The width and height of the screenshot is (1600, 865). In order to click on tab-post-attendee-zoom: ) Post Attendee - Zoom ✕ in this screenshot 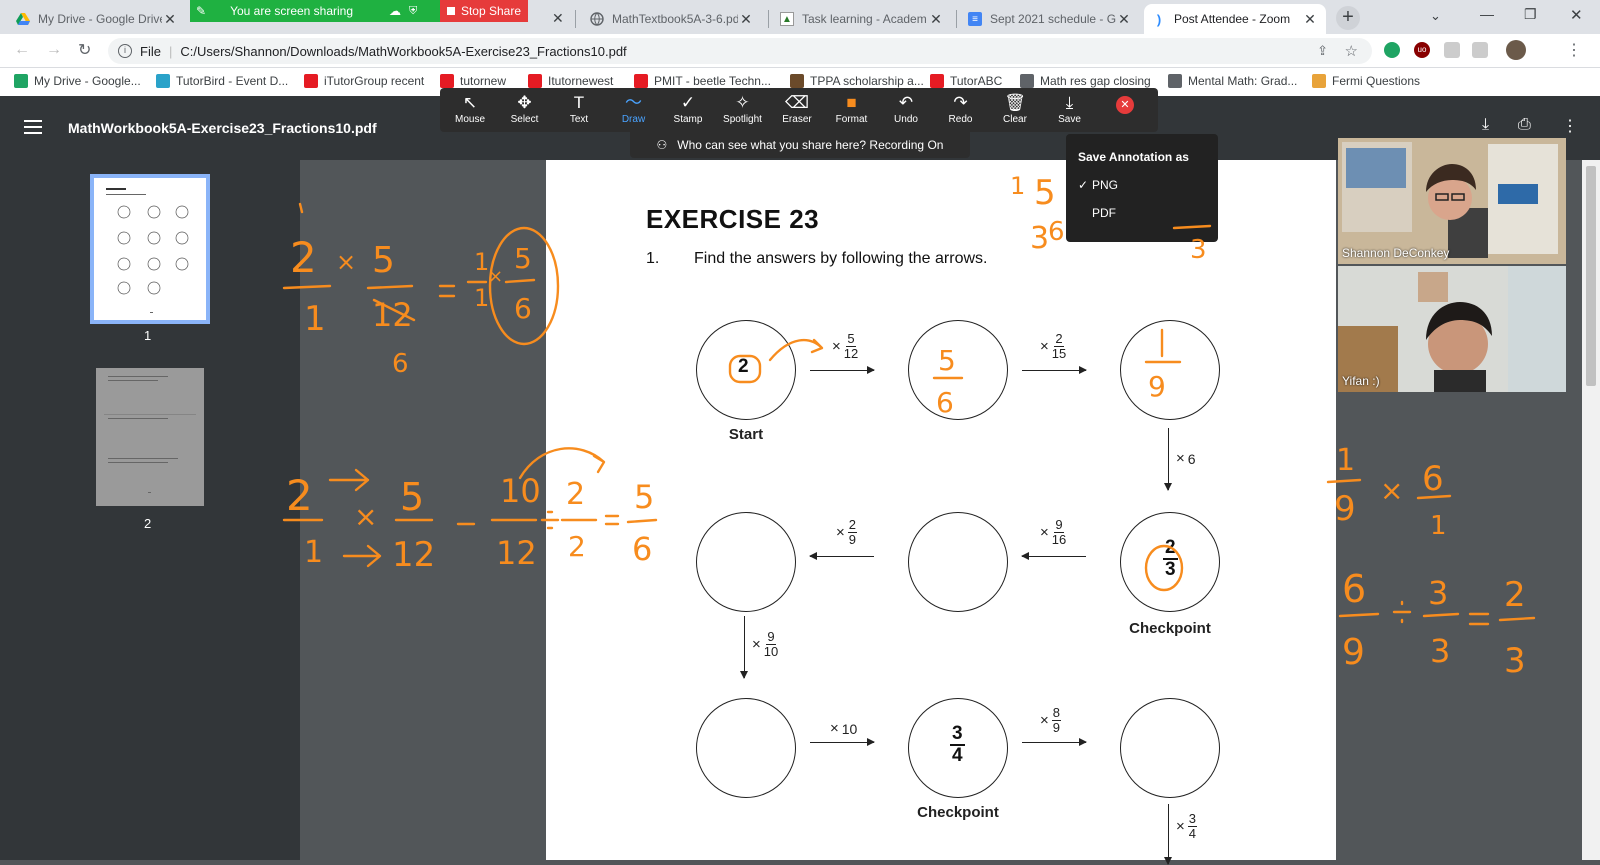, I will do `click(1235, 19)`.